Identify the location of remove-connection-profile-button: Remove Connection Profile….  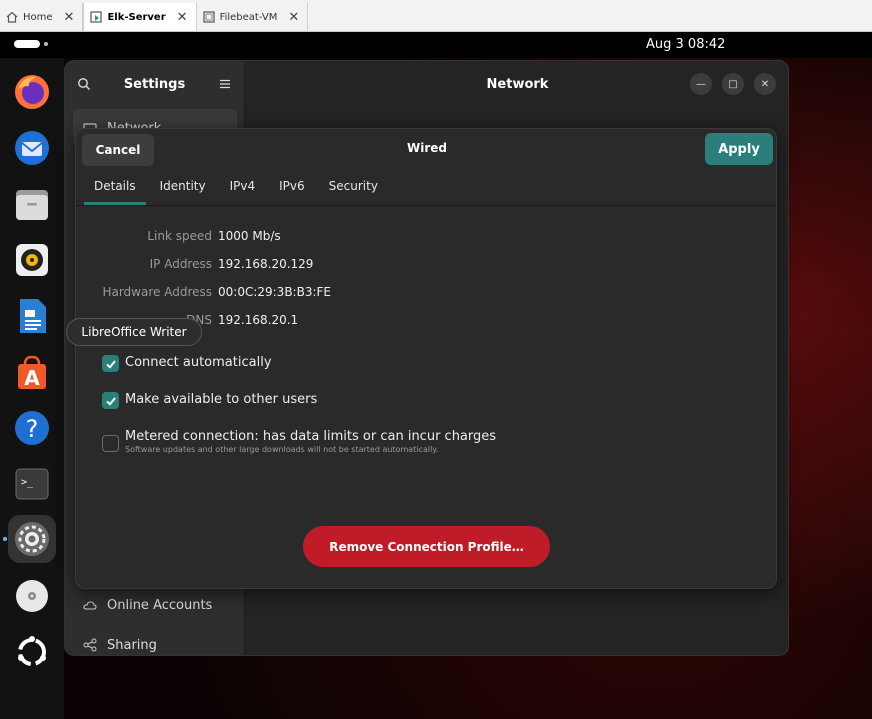
(426, 546).